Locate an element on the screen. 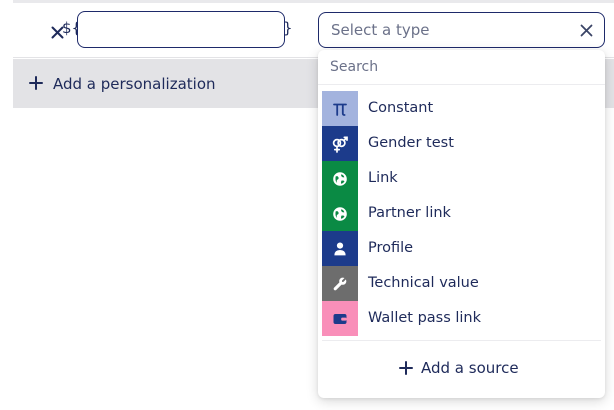  option-wallet-pass-link: Wallet pass link is located at coordinates (463, 318).